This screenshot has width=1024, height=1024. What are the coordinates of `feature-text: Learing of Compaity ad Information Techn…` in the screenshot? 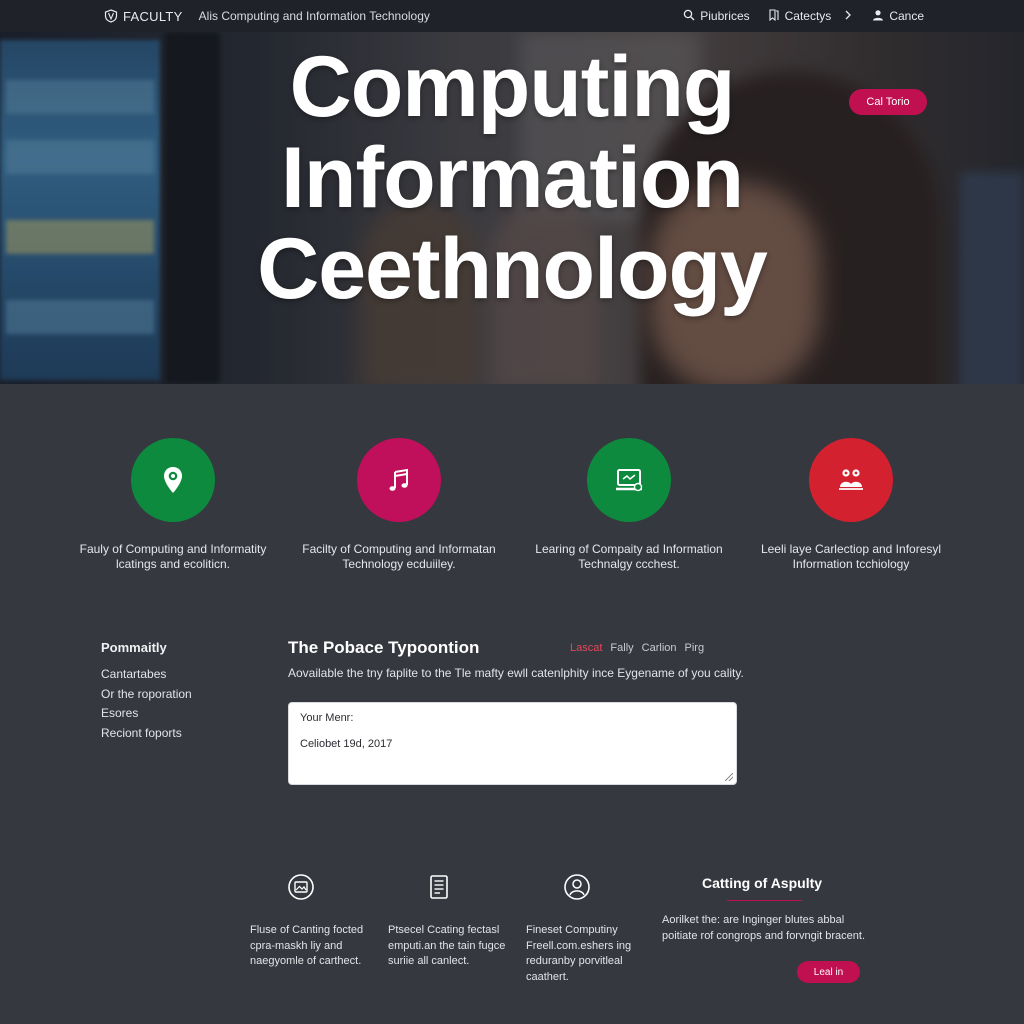 It's located at (629, 556).